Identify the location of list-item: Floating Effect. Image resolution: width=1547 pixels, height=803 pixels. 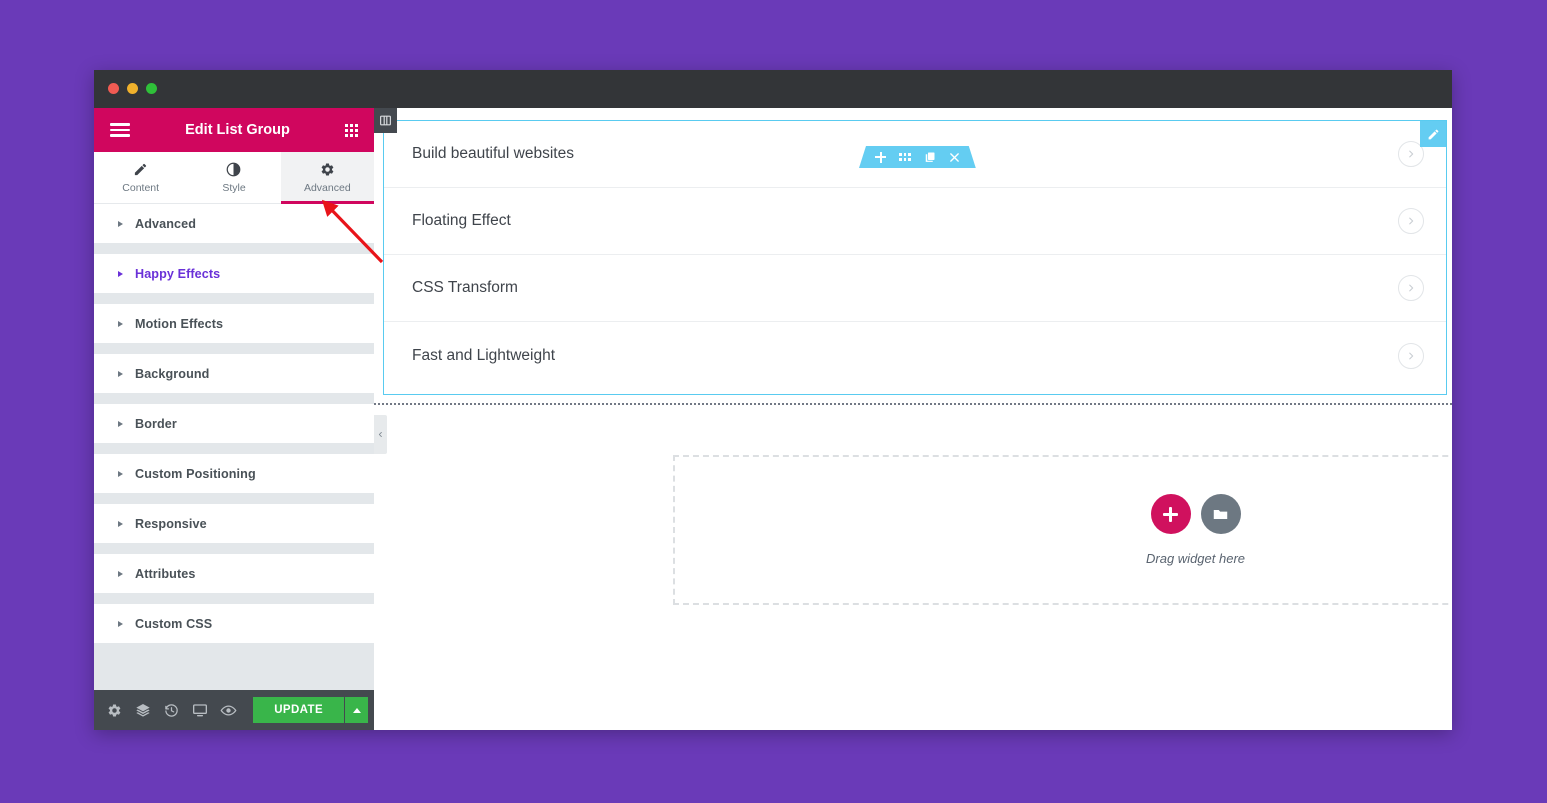
(915, 221).